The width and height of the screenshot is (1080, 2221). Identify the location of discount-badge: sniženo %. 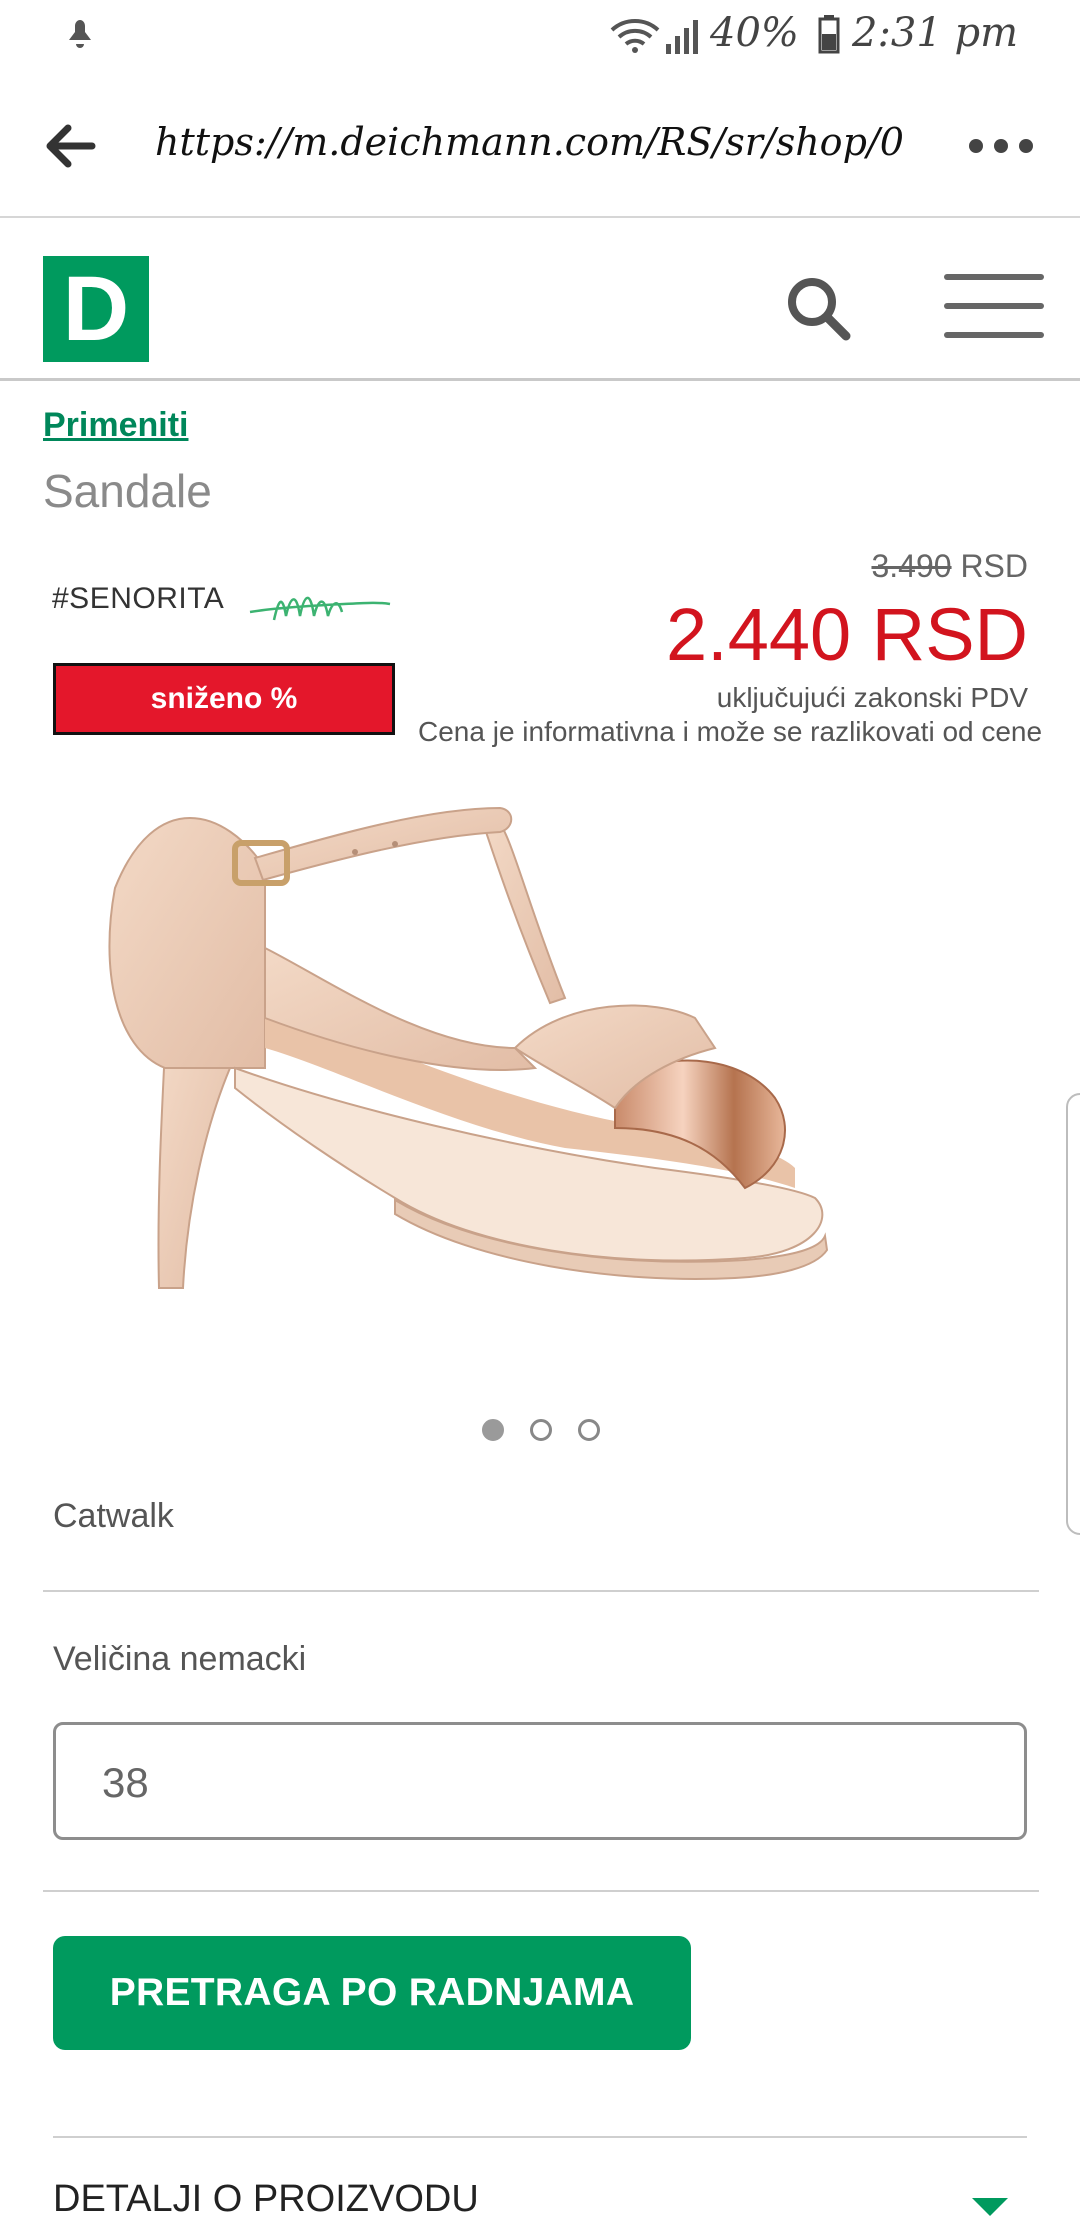
(224, 699).